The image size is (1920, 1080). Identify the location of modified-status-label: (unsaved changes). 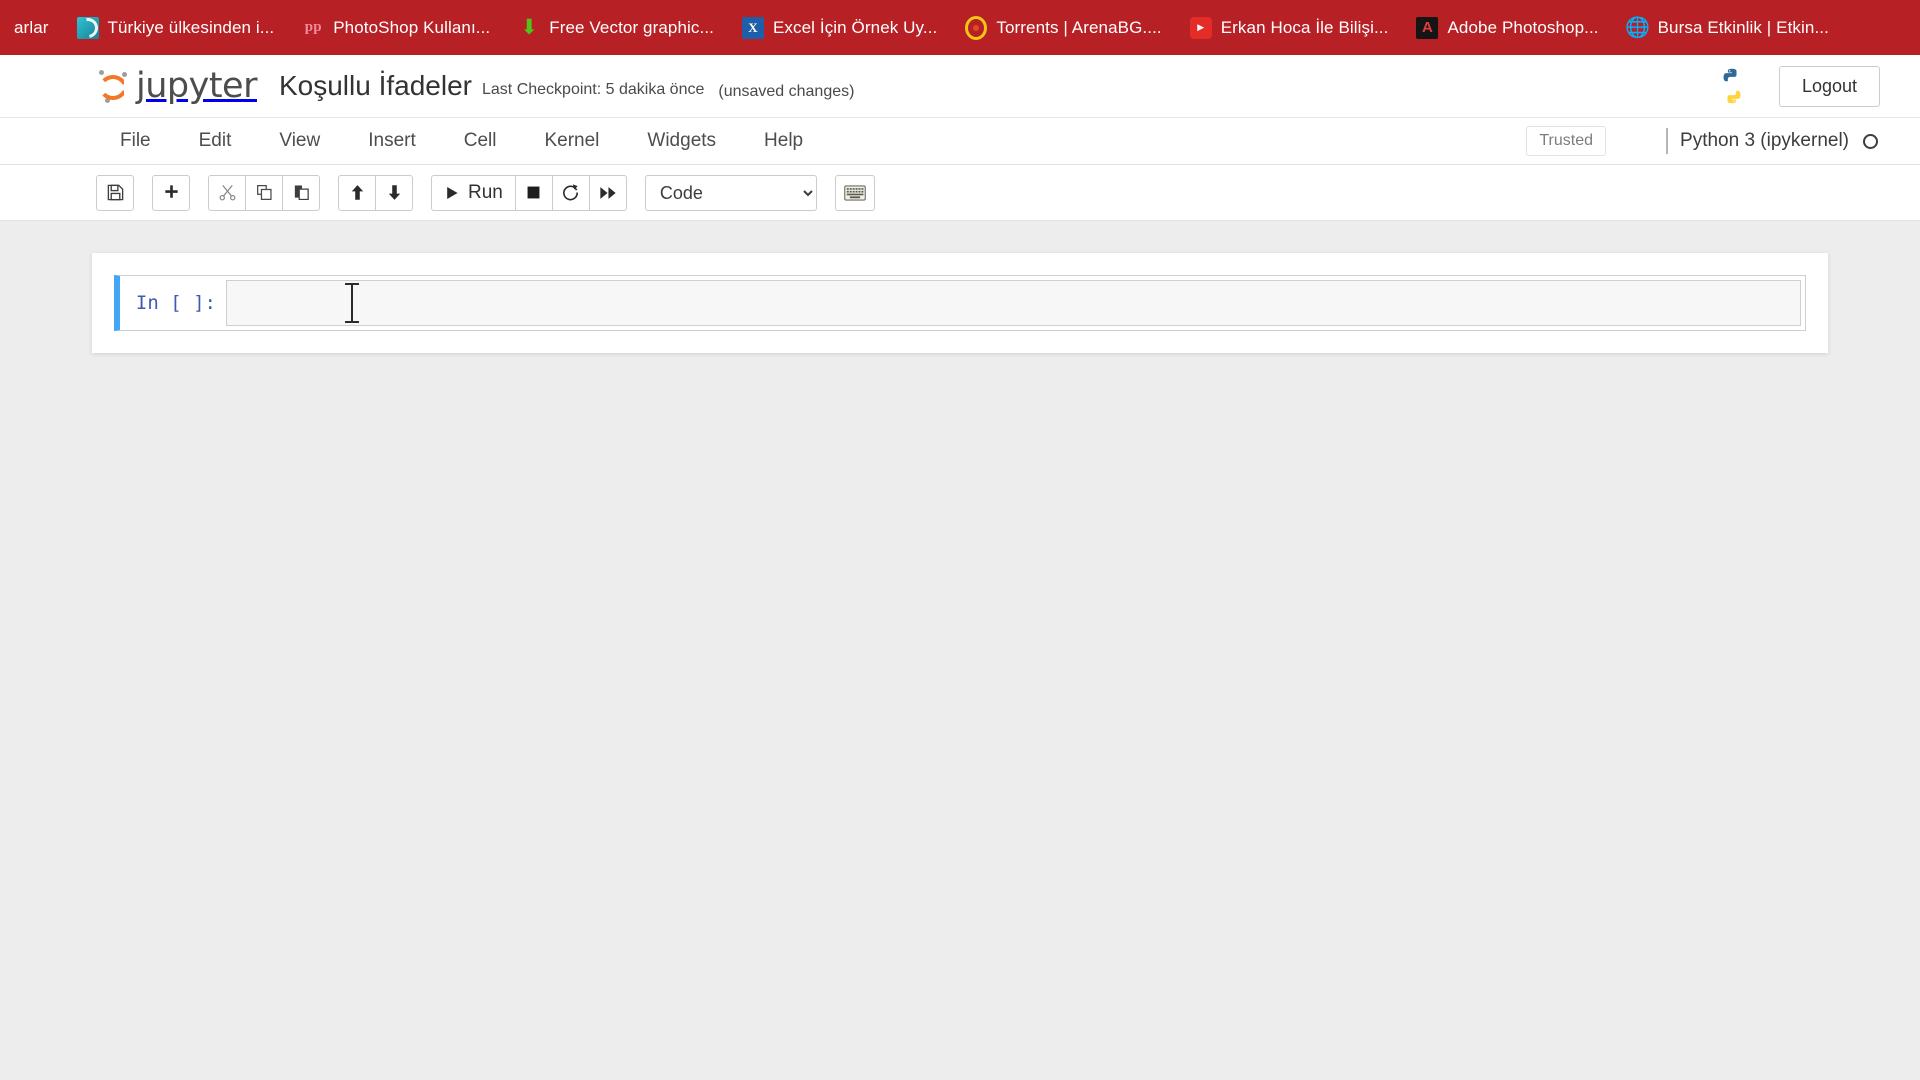
(786, 91).